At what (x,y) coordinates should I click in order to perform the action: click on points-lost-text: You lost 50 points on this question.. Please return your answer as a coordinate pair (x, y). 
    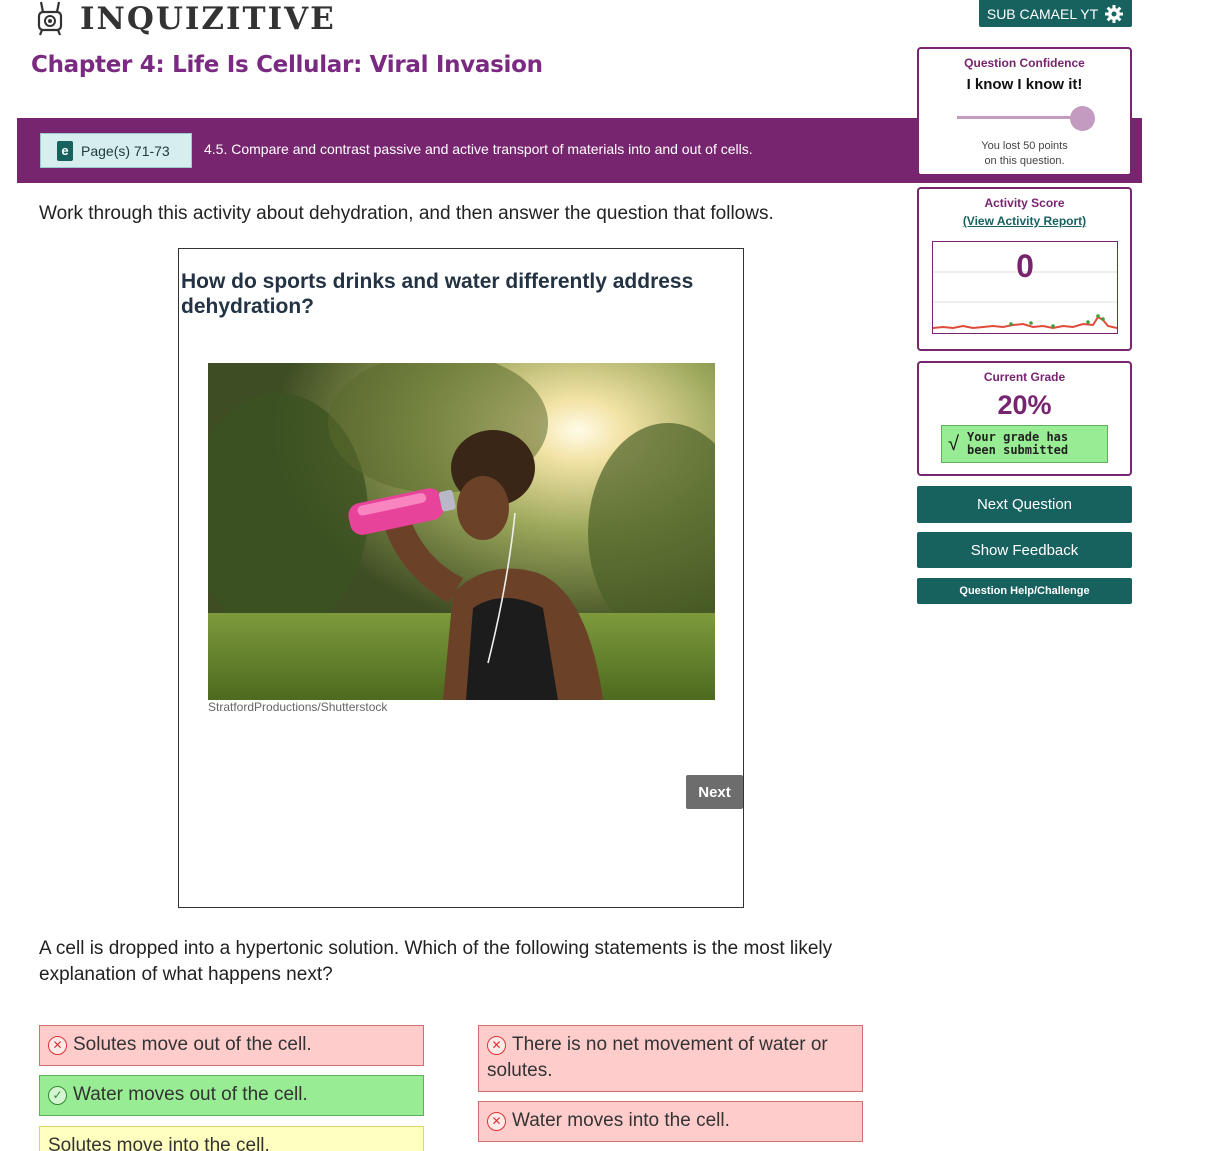
    Looking at the image, I should click on (1024, 154).